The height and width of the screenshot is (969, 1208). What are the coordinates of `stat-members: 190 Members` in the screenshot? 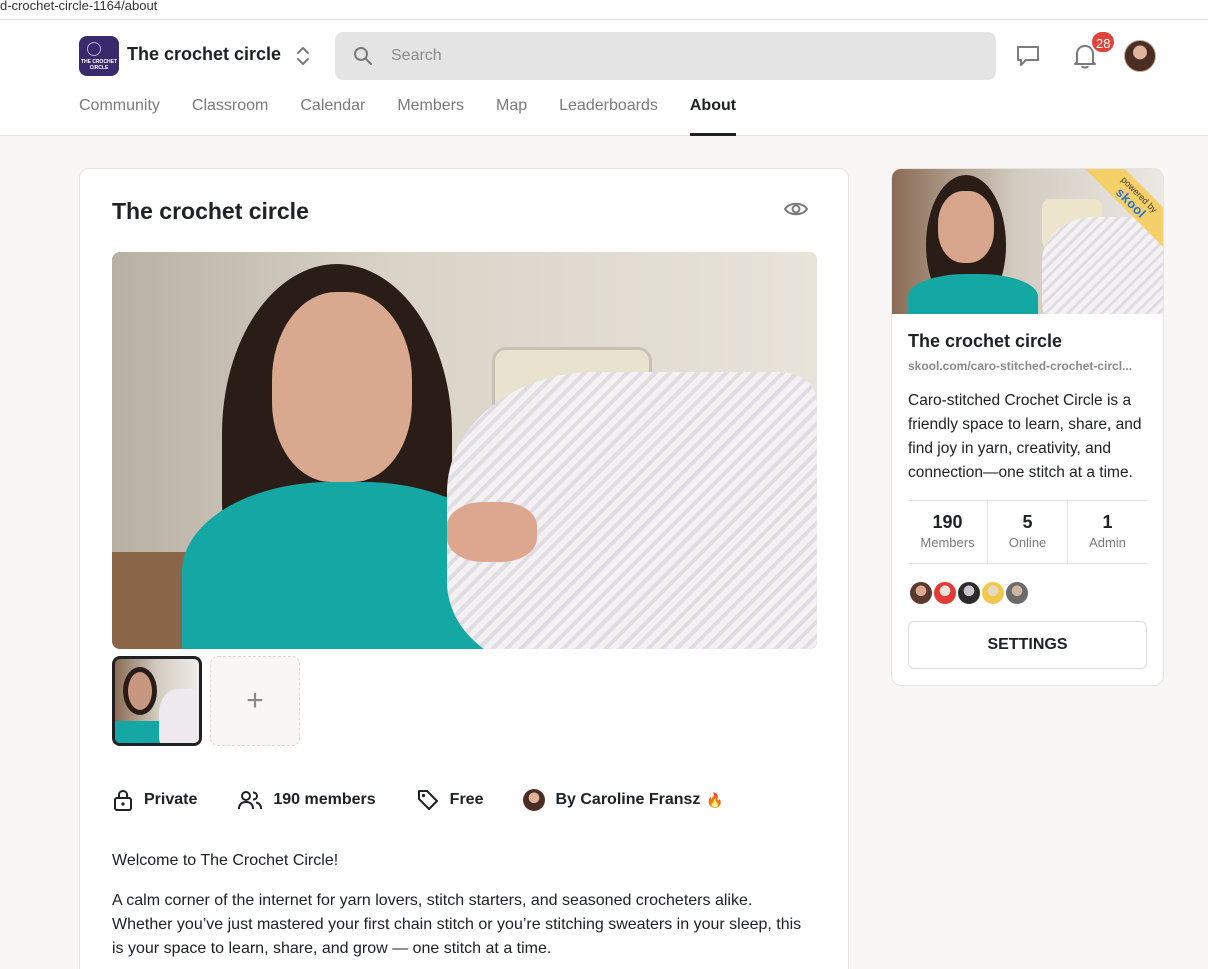 It's located at (948, 532).